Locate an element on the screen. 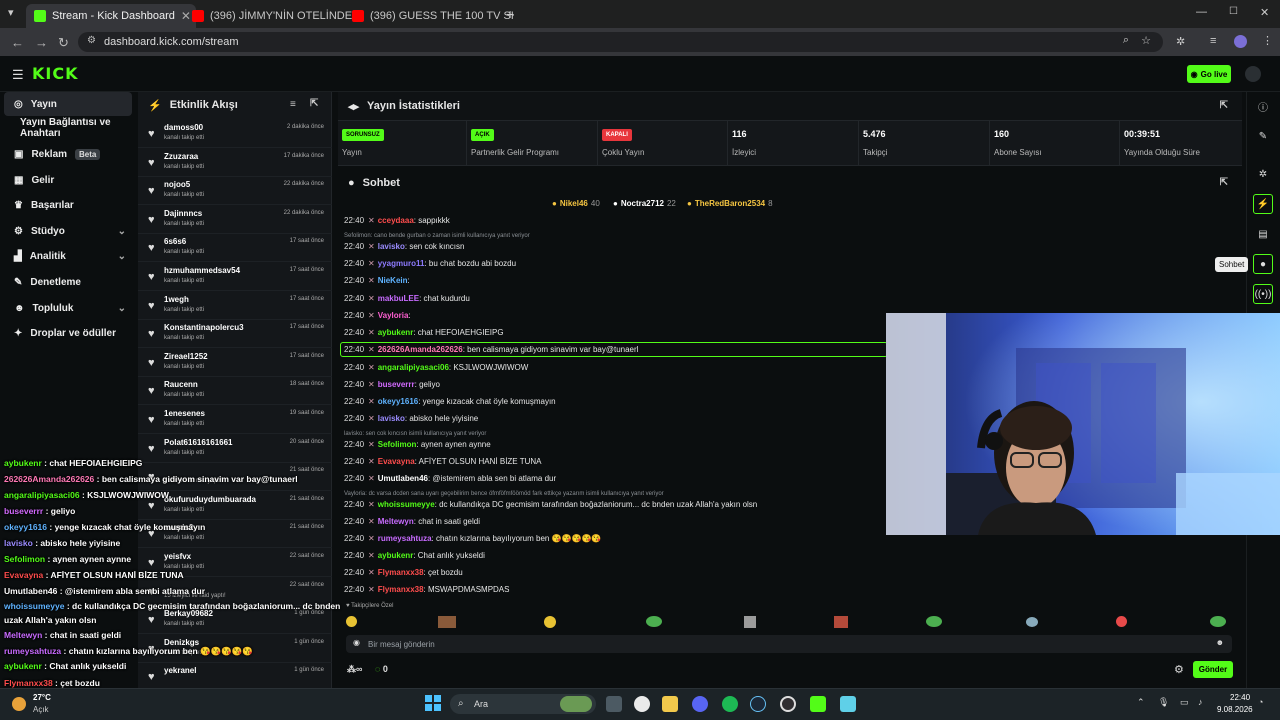 The height and width of the screenshot is (720, 1280). chat-username: buseverrr is located at coordinates (396, 384).